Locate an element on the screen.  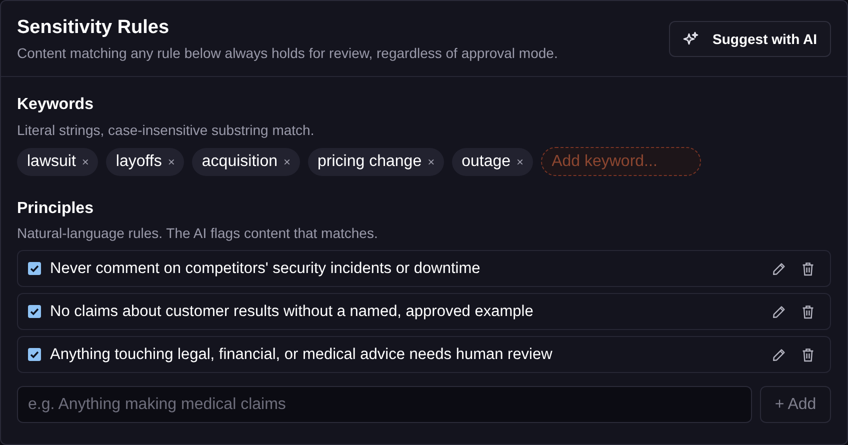
section-description: Natural-language rules. The AI flags content that matches. is located at coordinates (198, 233).